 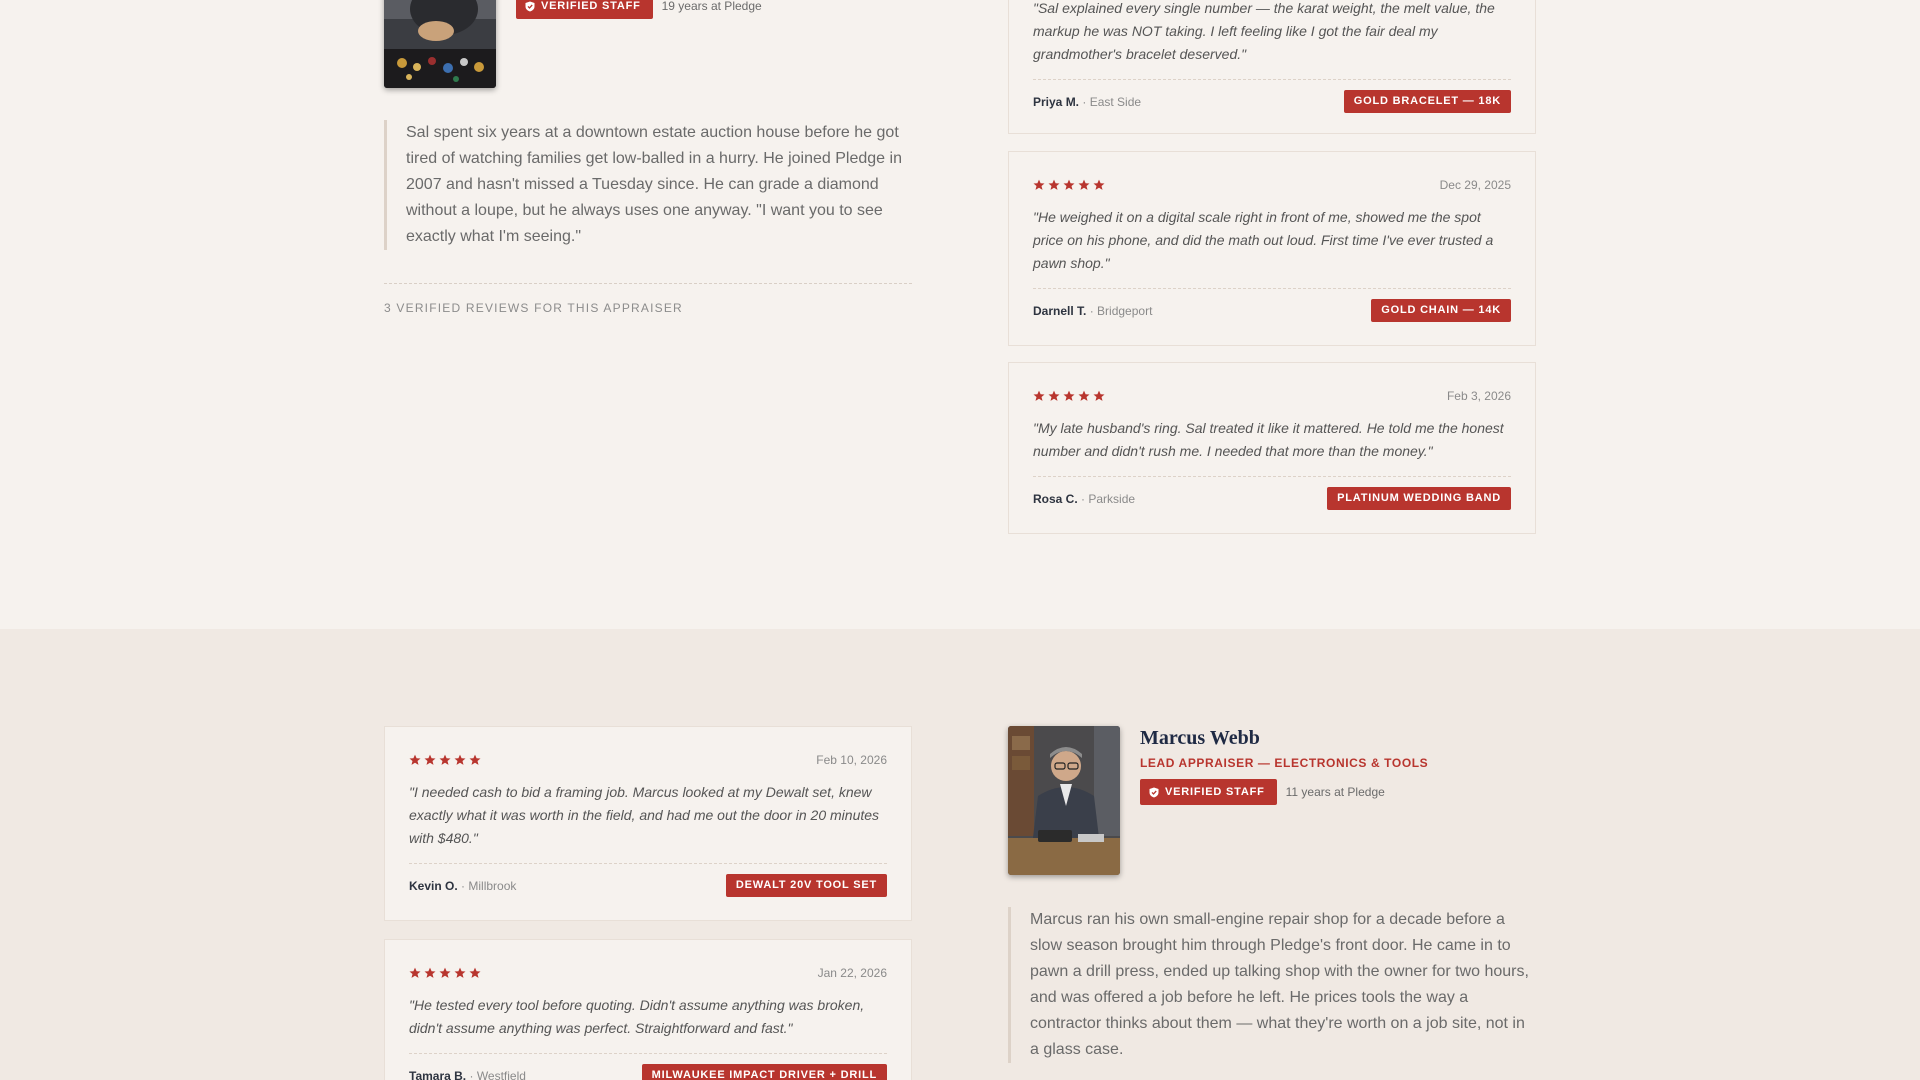 I want to click on review-date: Dec 29, 2025, so click(x=1475, y=185).